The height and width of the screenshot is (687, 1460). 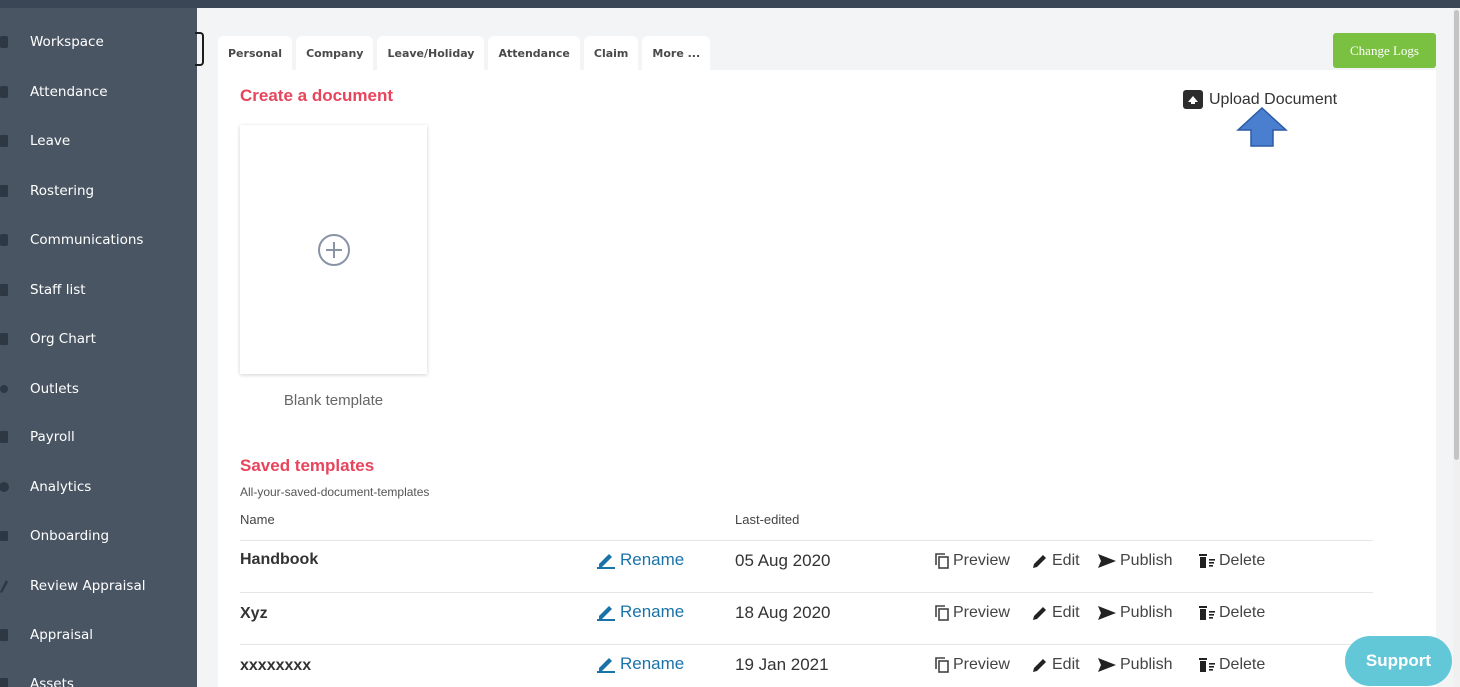 I want to click on sidebar-item-attendance: Attendance, so click(x=98, y=92).